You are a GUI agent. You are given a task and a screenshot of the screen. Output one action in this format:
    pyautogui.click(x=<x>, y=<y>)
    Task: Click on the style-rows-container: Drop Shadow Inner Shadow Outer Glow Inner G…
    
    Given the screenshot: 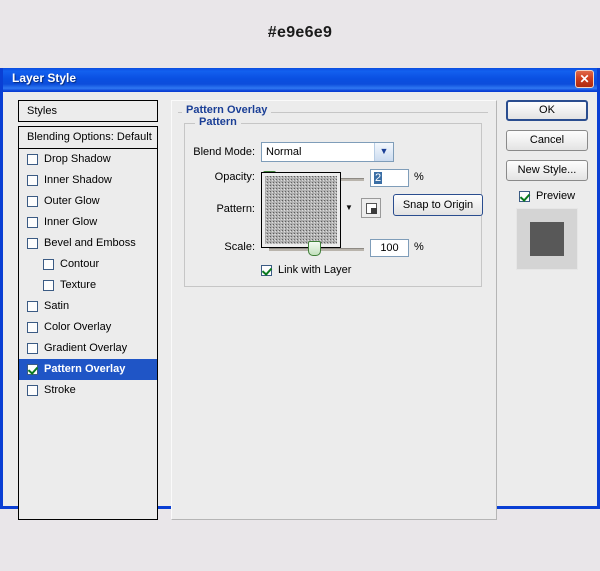 What is the action you would take?
    pyautogui.click(x=88, y=275)
    